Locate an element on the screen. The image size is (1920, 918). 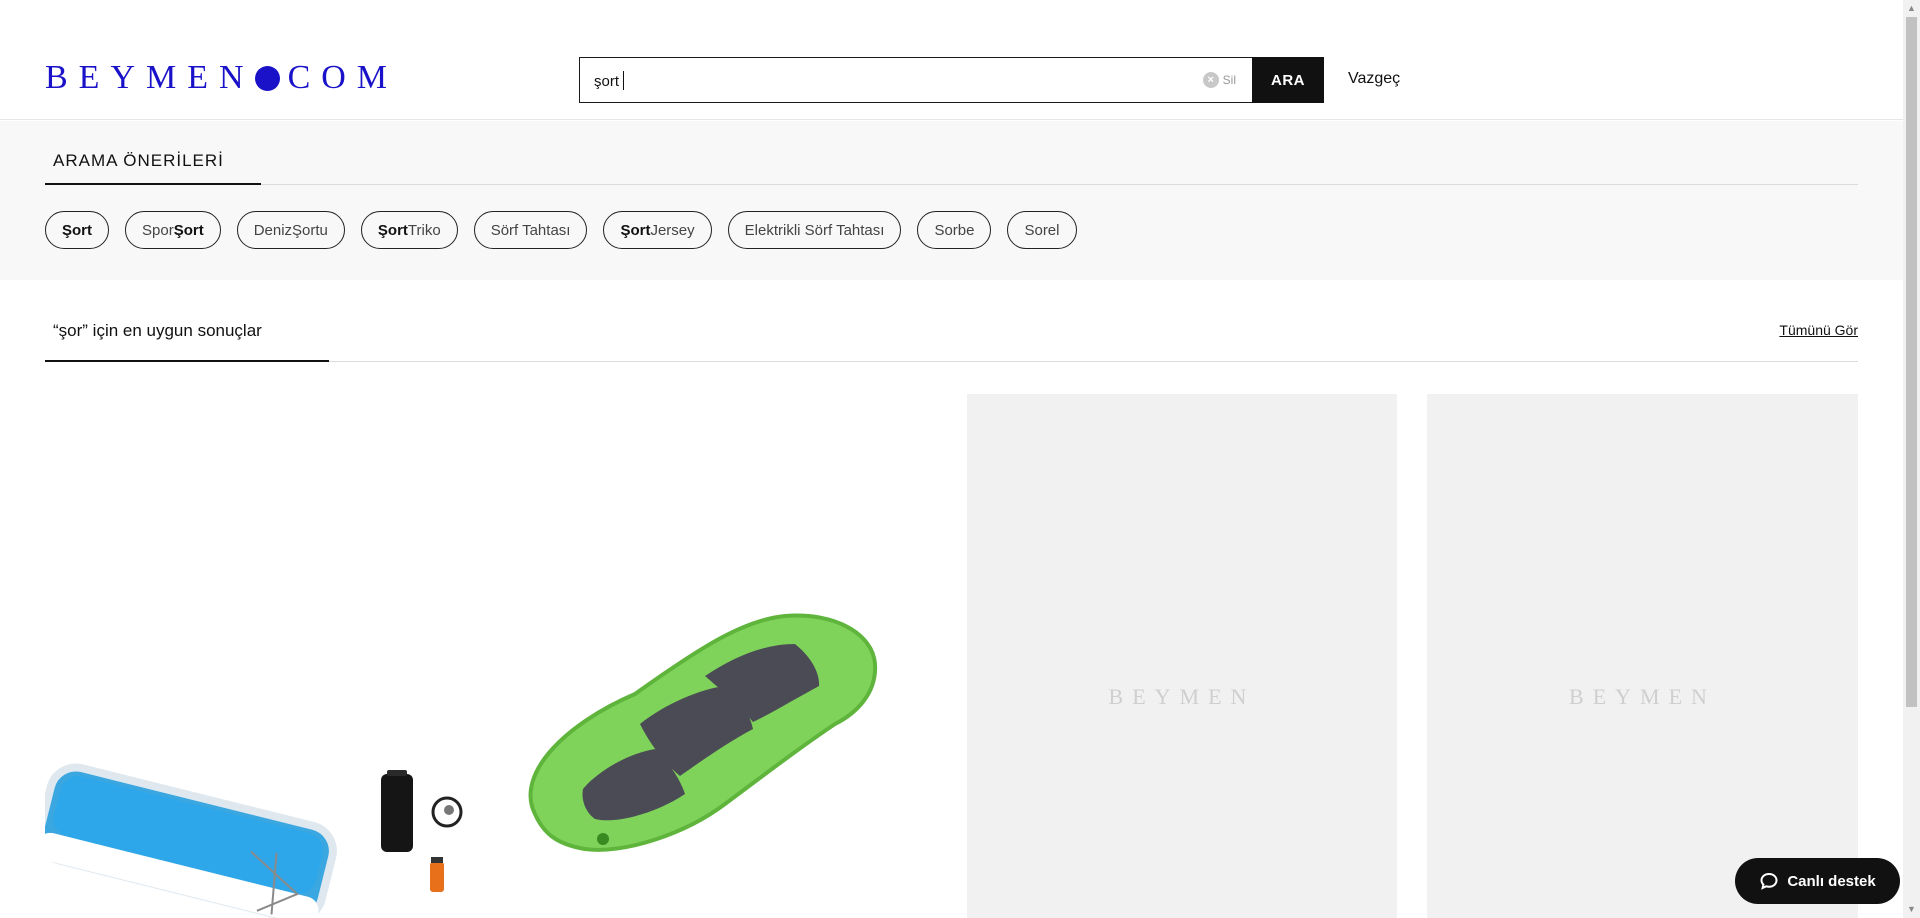
logo-dot is located at coordinates (267, 78).